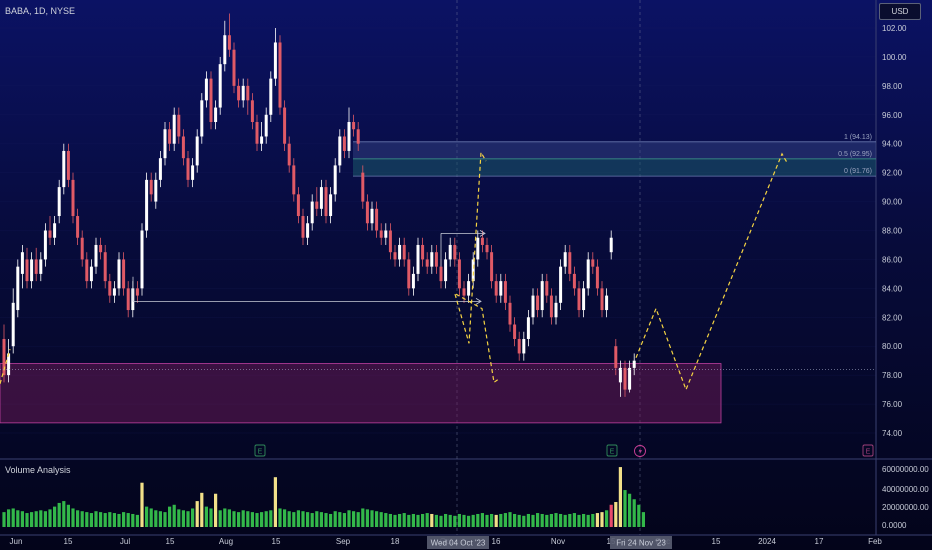 This screenshot has height=550, width=932. I want to click on price-tick-label: 86.00, so click(892, 259).